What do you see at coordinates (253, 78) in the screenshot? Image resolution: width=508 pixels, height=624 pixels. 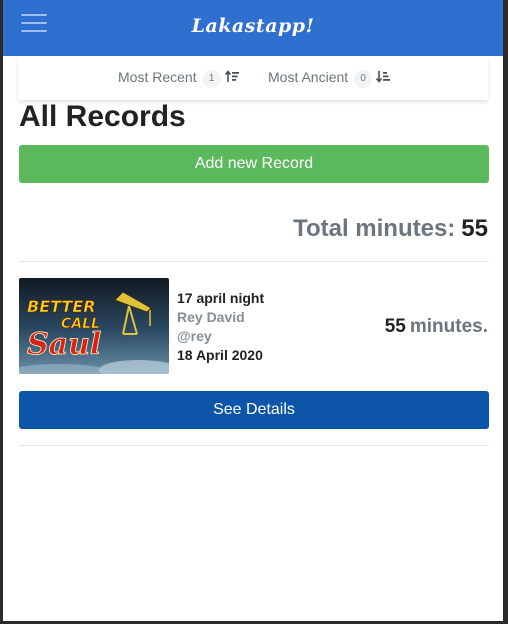 I see `sort-bar: Most Recent 1 Most Ancient 0` at bounding box center [253, 78].